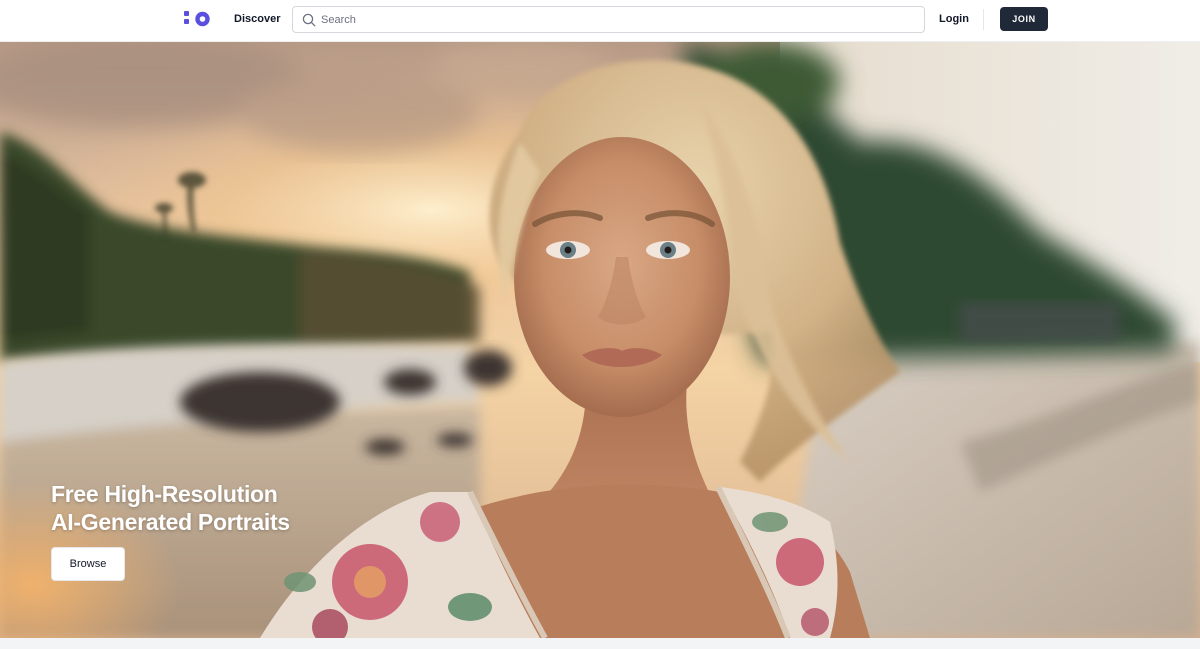  I want to click on hero-title-line-1: Free High-Resolution, so click(164, 494).